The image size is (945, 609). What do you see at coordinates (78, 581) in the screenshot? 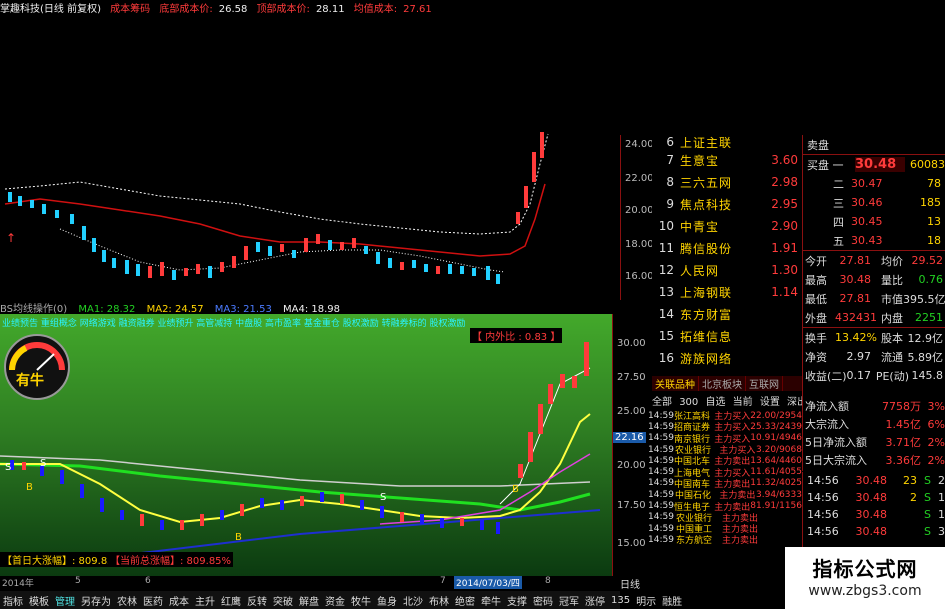
I see `time-axis-month: 5` at bounding box center [78, 581].